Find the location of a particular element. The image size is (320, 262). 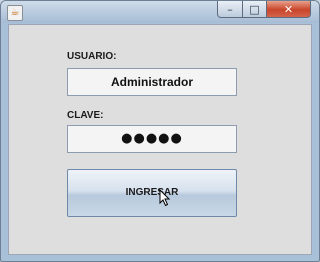

window-controls: – □ ✕ is located at coordinates (264, 10).